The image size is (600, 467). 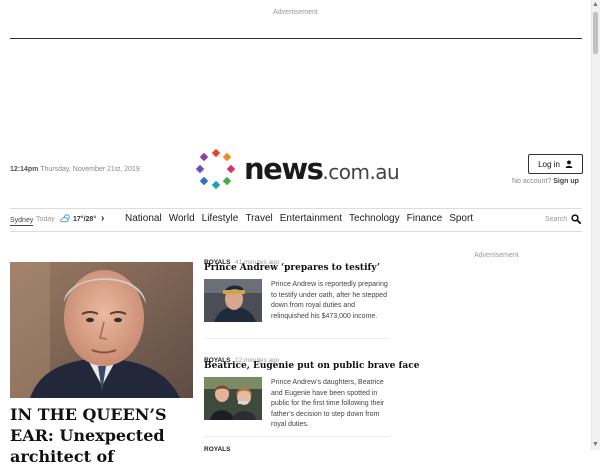 What do you see at coordinates (569, 164) in the screenshot?
I see `user-icon` at bounding box center [569, 164].